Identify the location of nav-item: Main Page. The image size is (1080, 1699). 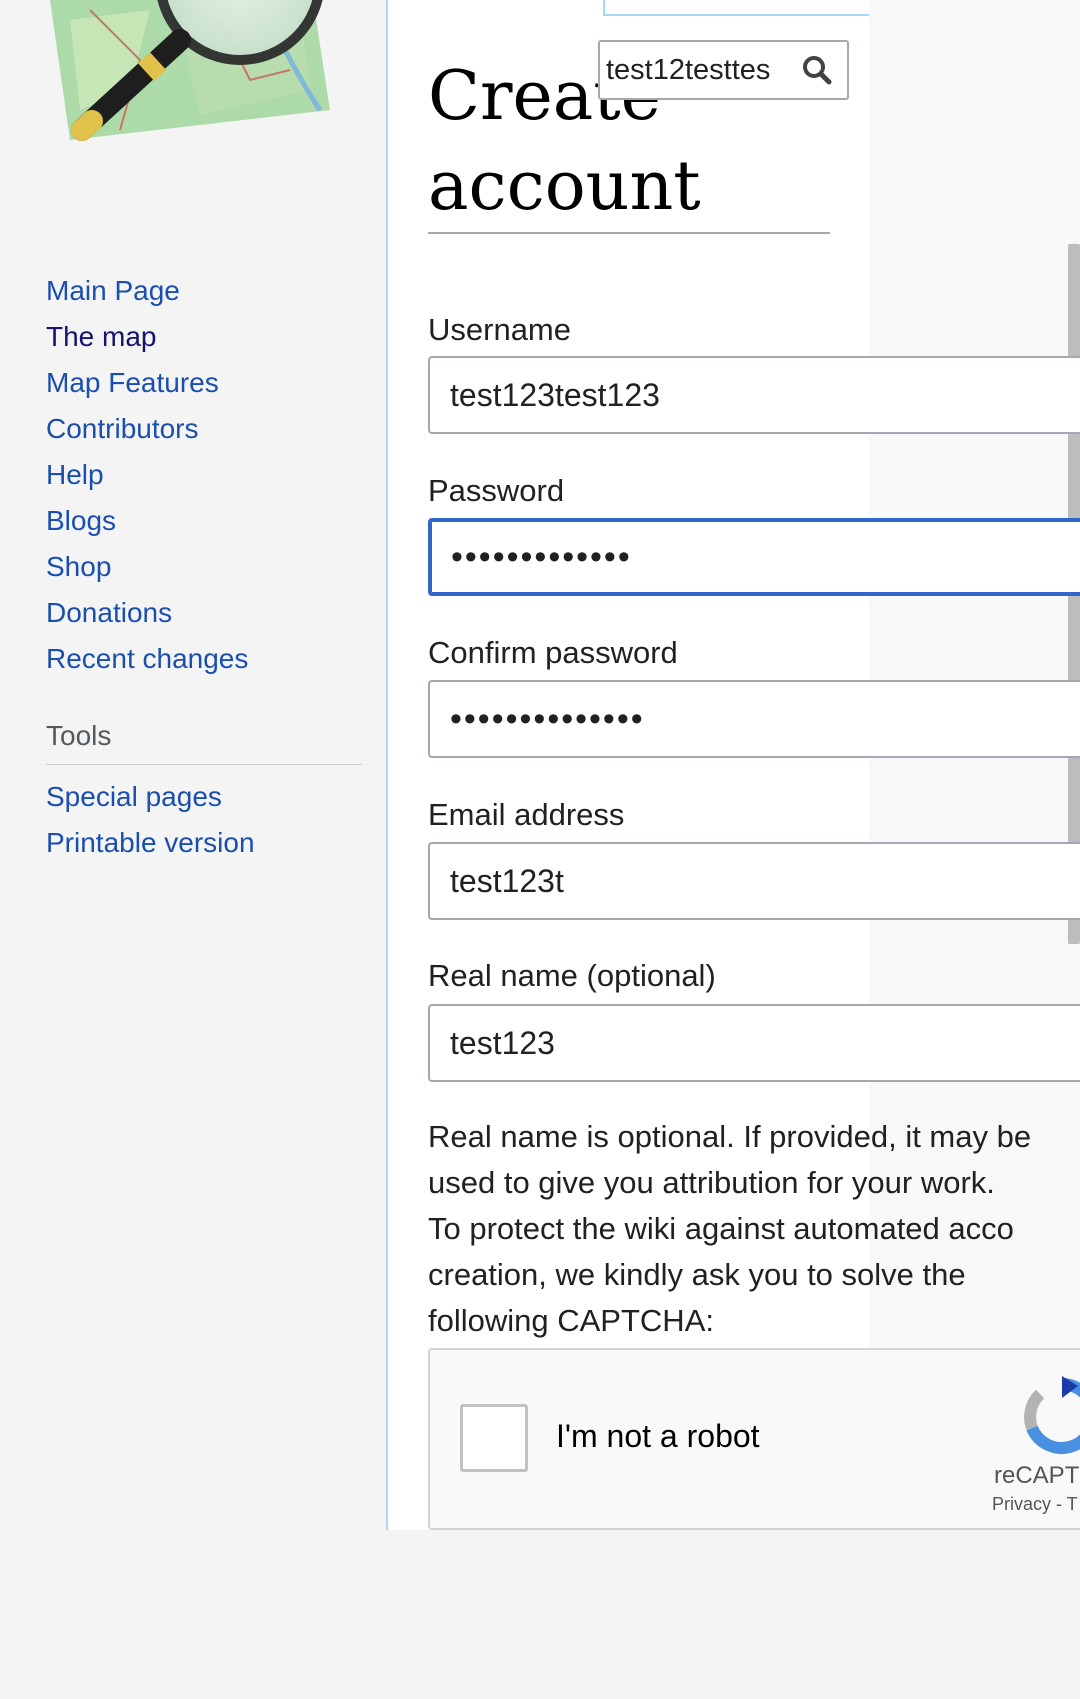
(147, 291).